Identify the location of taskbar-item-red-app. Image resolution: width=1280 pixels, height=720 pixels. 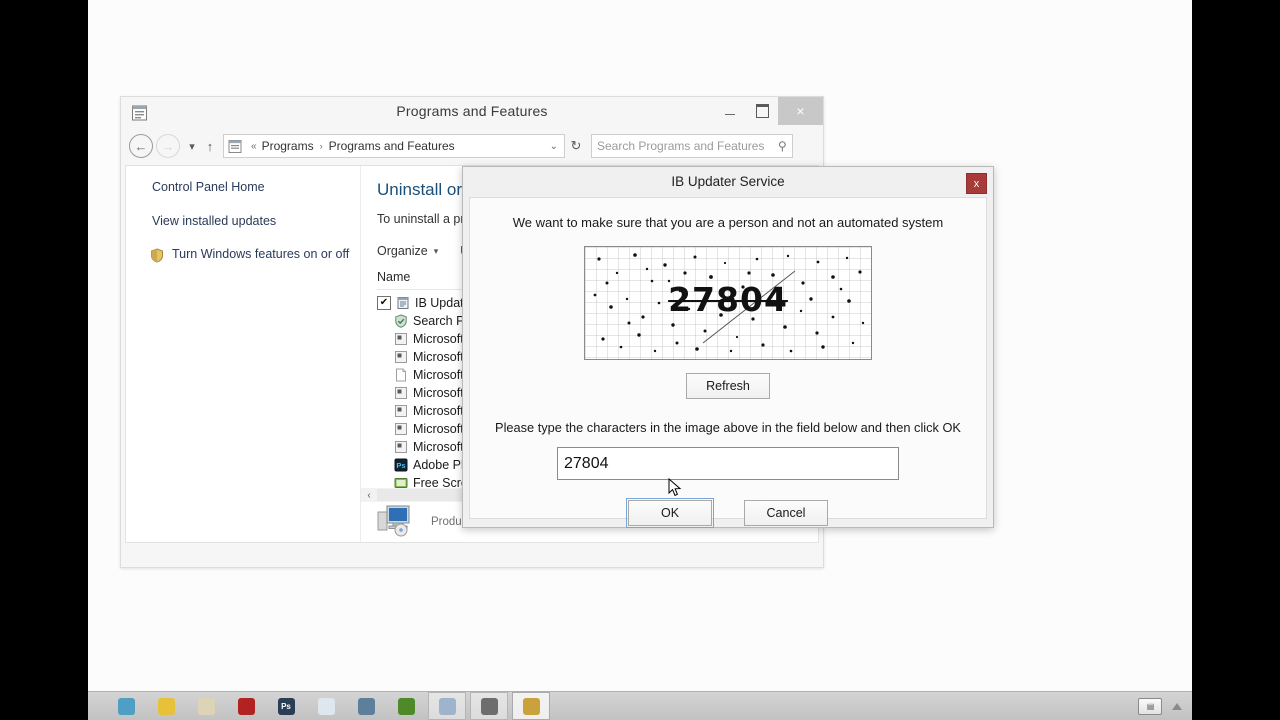
(246, 706).